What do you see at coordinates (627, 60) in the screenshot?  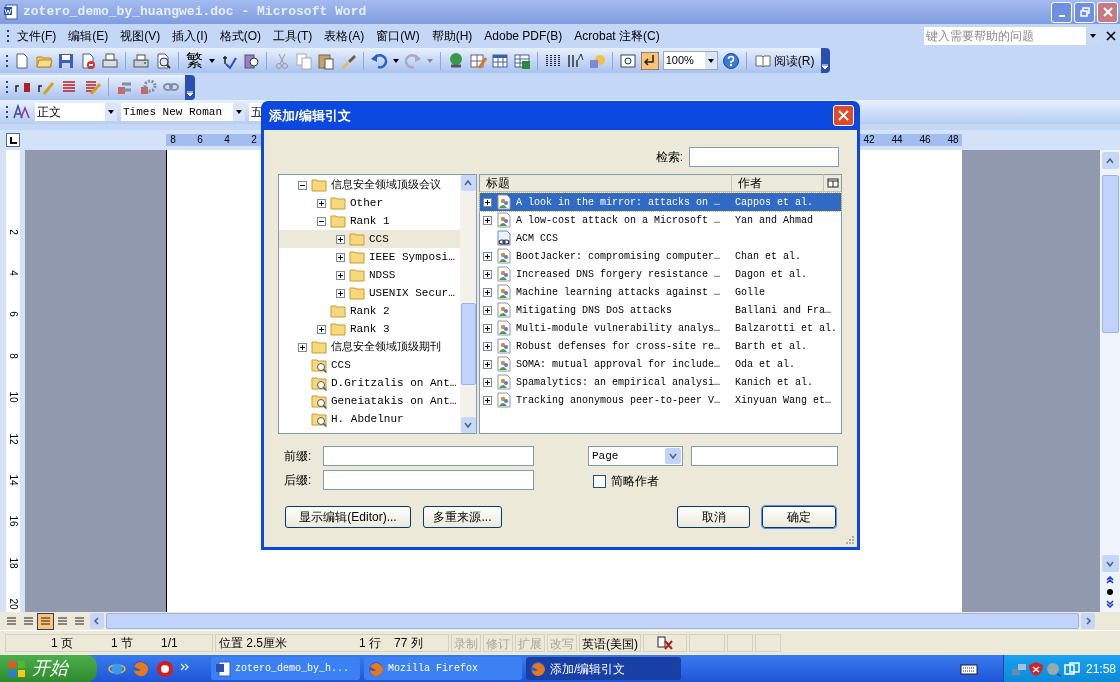 I see `document-map-icon` at bounding box center [627, 60].